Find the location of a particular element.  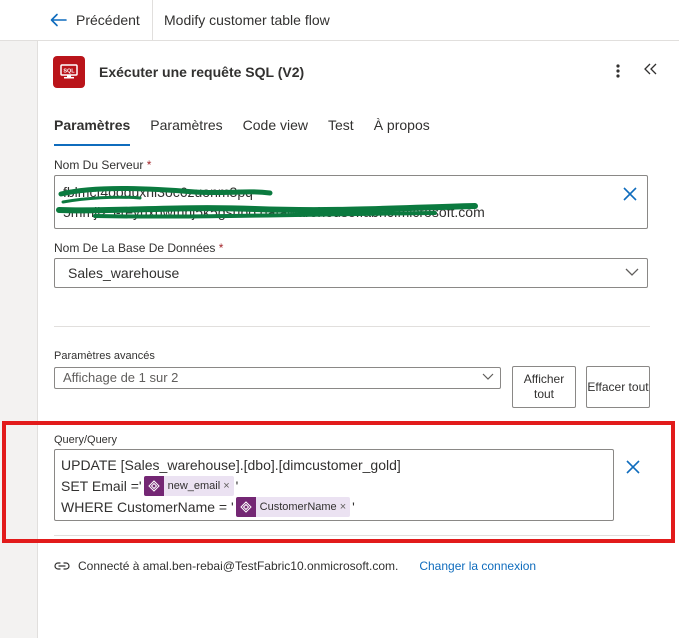

query-line-3-prefix: WHERE CustomerName = ' is located at coordinates (147, 507).